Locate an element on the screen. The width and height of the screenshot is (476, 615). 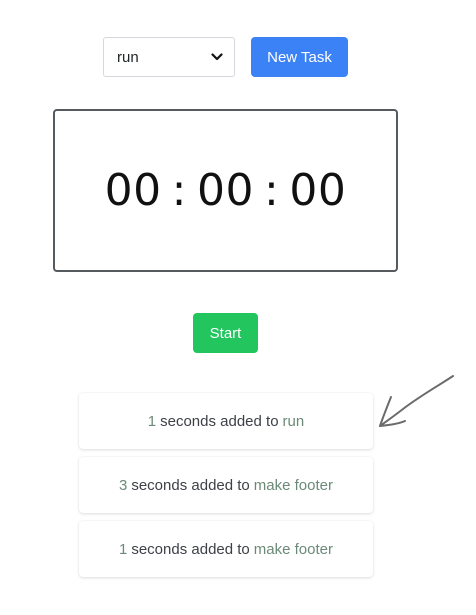
timer-hours: 00 is located at coordinates (133, 190).